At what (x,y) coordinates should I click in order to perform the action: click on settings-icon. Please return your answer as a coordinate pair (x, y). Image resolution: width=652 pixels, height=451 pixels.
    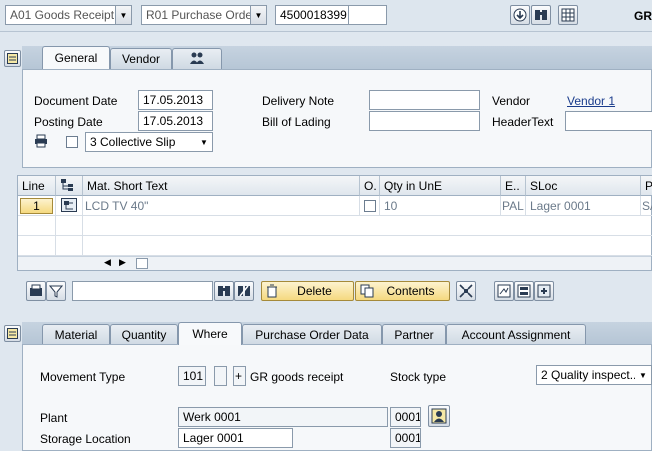
    Looking at the image, I should click on (544, 291).